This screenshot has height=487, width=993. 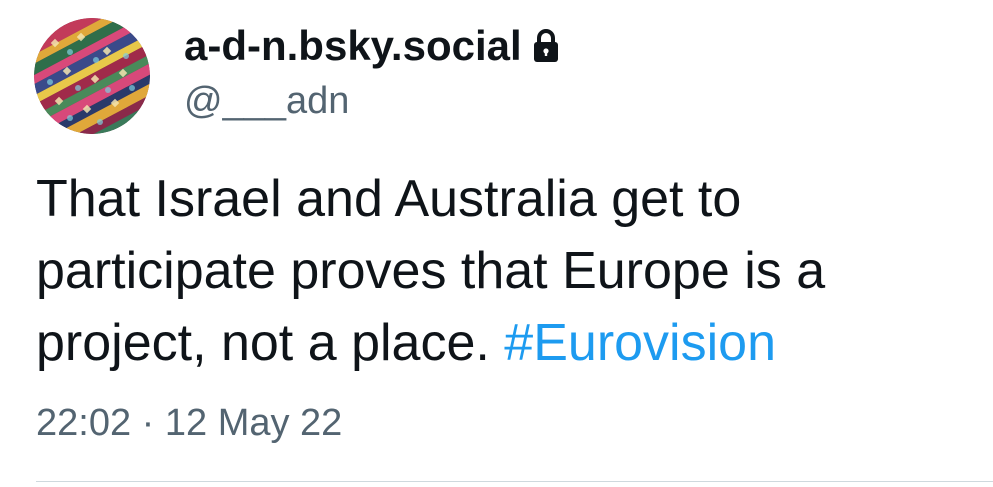 I want to click on tweet-metadata: 22:02 · 12 May 22, so click(x=189, y=423).